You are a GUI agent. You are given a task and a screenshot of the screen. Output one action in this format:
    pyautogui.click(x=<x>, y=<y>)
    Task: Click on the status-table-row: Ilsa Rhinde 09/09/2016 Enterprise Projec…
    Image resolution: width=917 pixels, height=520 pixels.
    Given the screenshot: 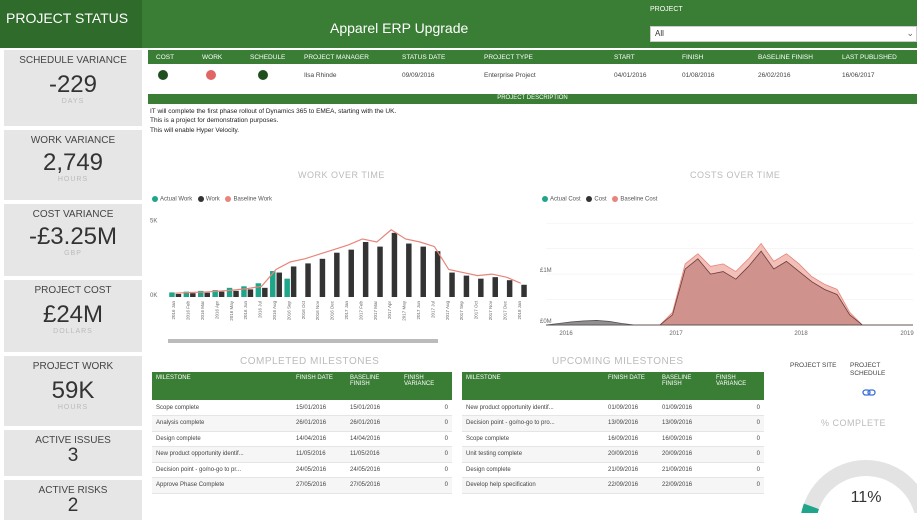 What is the action you would take?
    pyautogui.click(x=532, y=76)
    